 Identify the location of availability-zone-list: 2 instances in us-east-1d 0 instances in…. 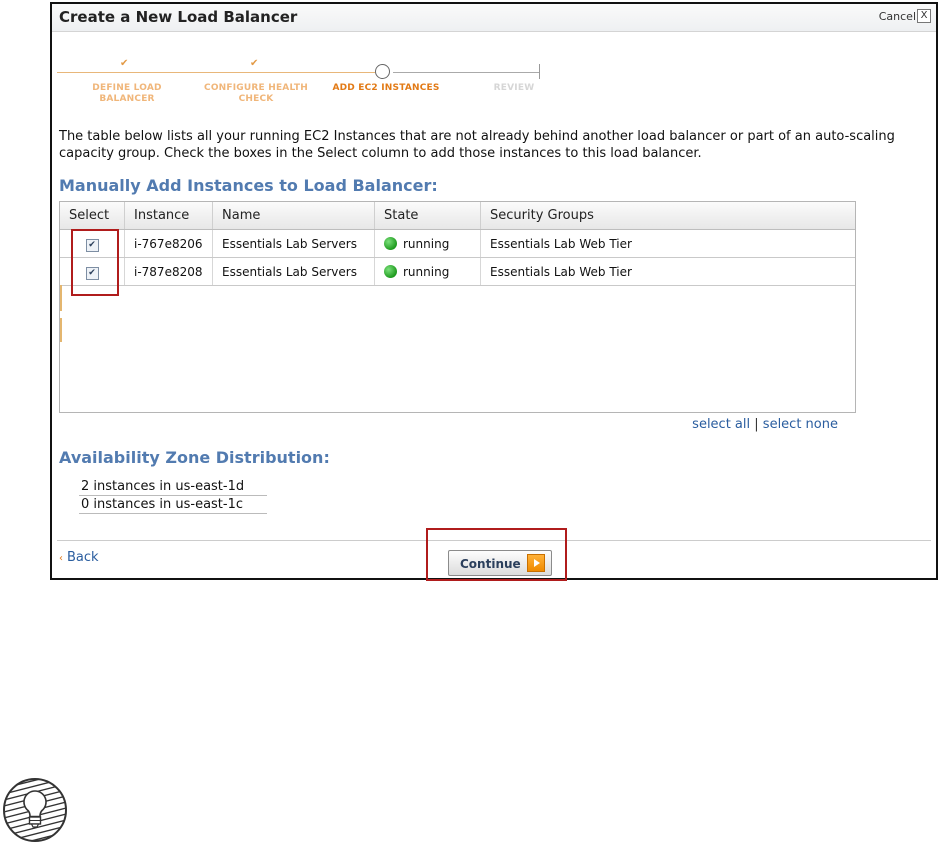
(173, 496).